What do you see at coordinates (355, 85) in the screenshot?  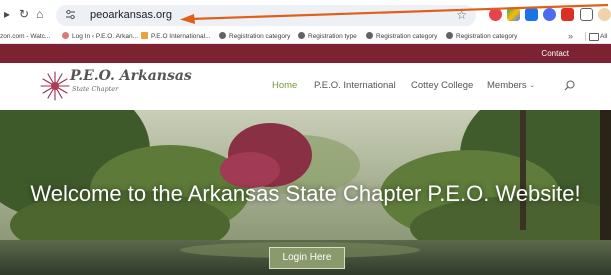 I see `nav-peo-international: P.E.O. International` at bounding box center [355, 85].